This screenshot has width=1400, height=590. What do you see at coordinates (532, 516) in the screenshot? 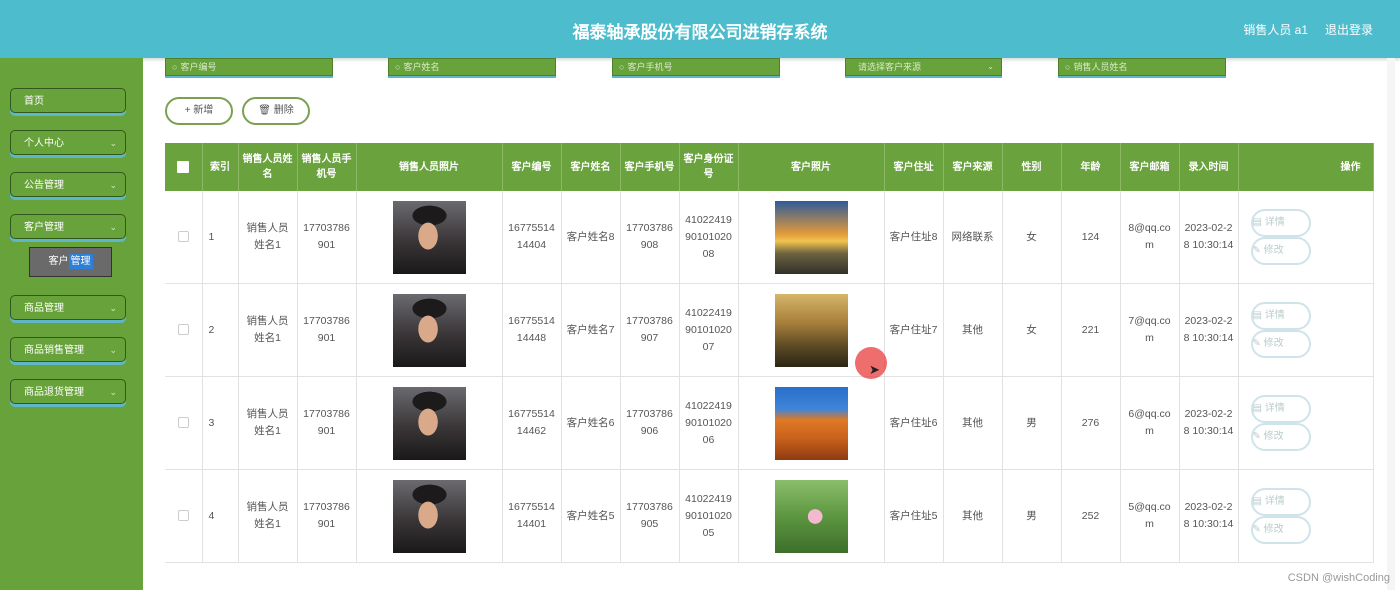
I see `cell-customer-no: 1677551414401` at bounding box center [532, 516].